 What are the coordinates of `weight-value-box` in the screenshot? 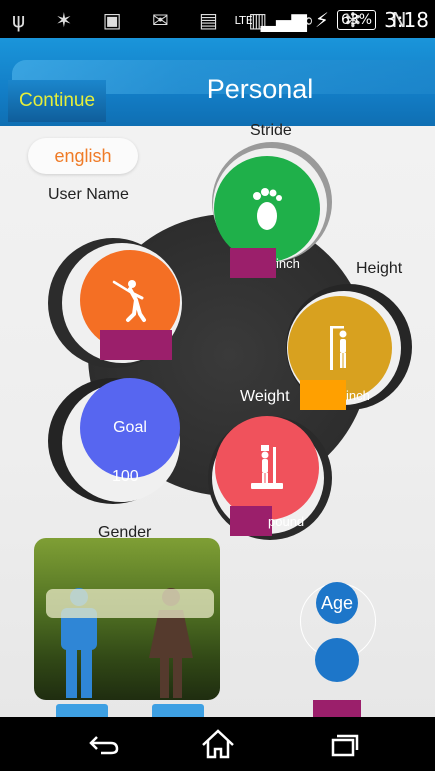 It's located at (251, 521).